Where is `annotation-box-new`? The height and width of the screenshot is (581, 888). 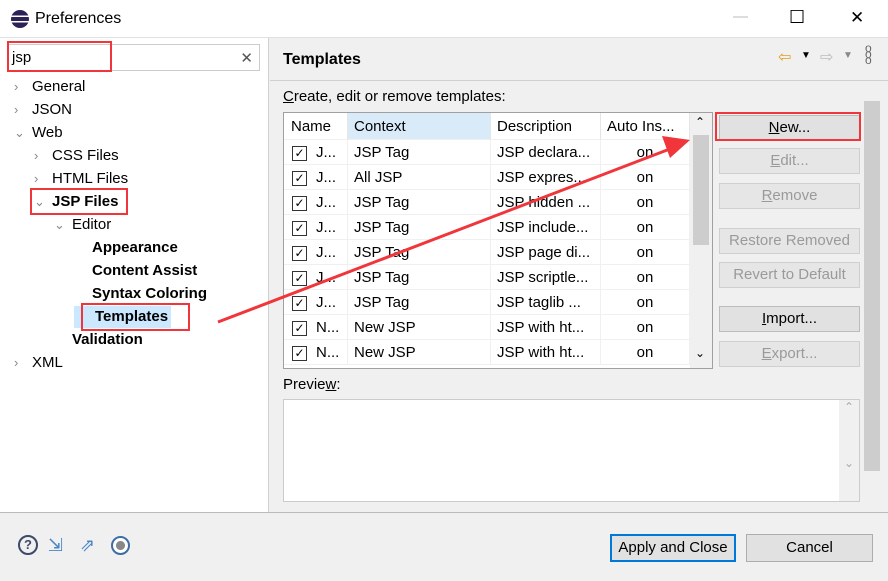
annotation-box-new is located at coordinates (788, 126).